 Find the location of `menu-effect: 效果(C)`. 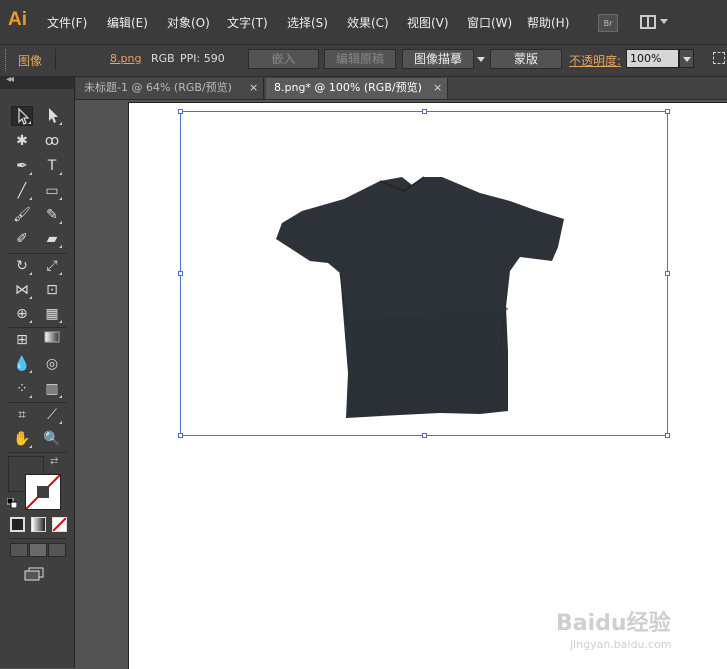

menu-effect: 效果(C) is located at coordinates (368, 23).